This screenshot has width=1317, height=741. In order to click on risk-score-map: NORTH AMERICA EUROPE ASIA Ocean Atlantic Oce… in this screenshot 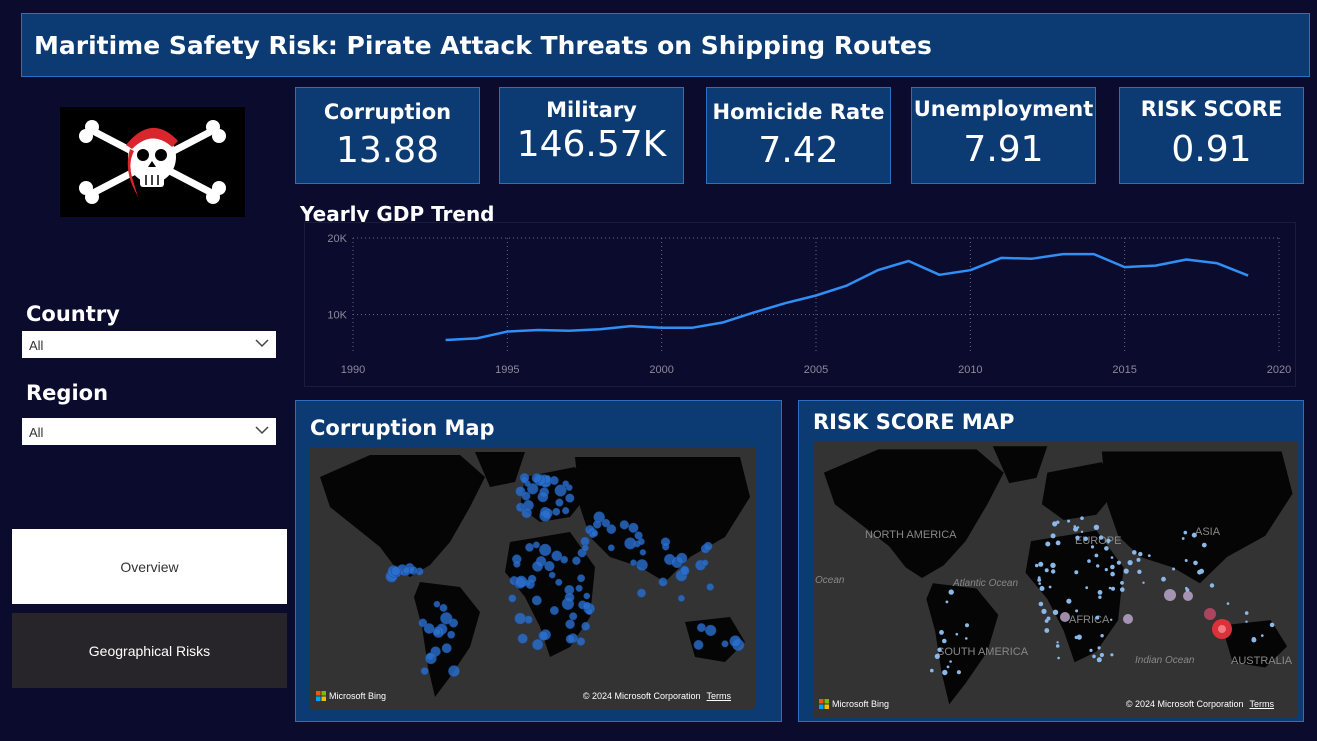, I will do `click(1055, 579)`.